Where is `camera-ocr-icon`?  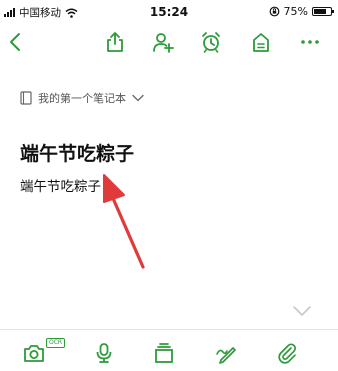
camera-ocr-icon is located at coordinates (34, 353).